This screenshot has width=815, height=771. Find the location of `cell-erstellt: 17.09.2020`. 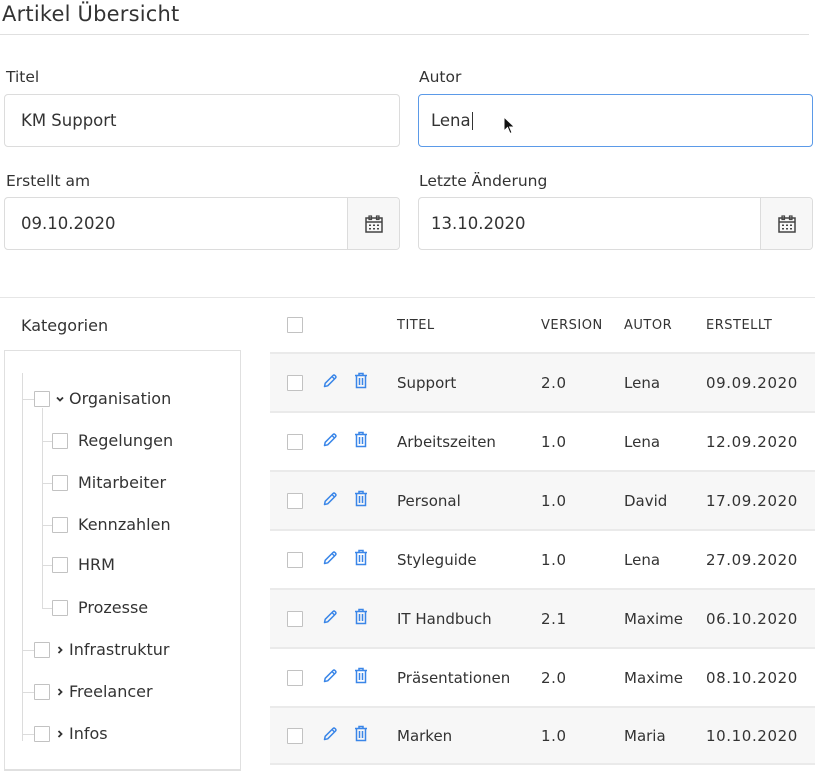

cell-erstellt: 17.09.2020 is located at coordinates (752, 500).